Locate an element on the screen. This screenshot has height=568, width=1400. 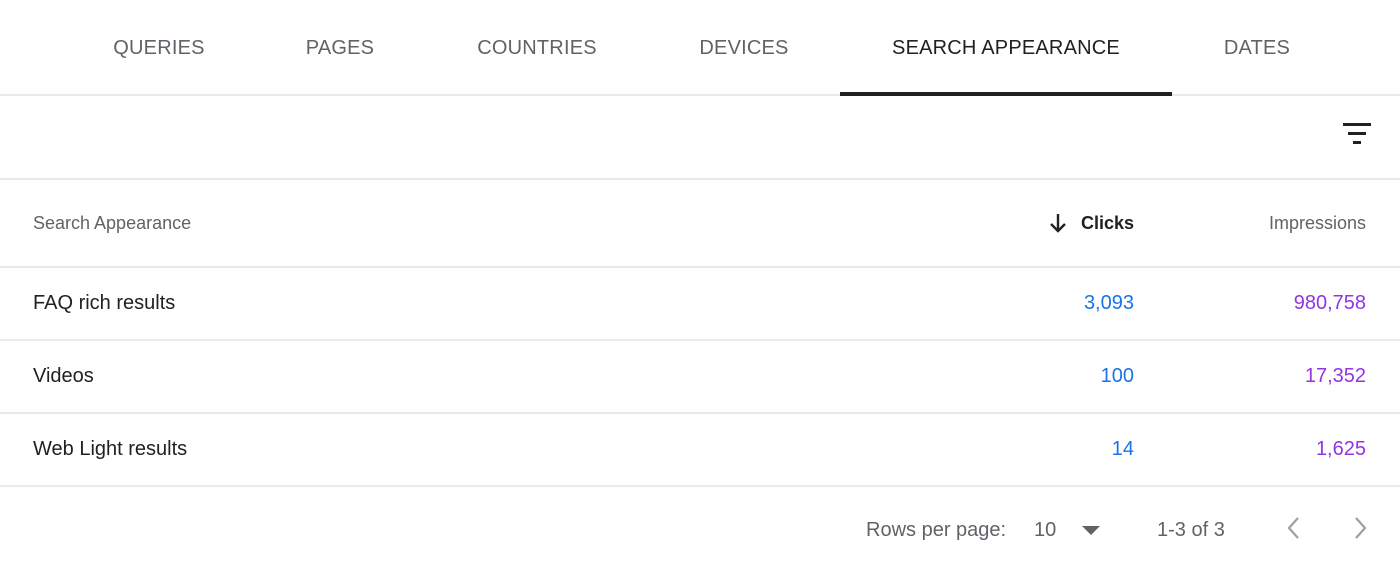
tab-pages: PAGES is located at coordinates (340, 48).